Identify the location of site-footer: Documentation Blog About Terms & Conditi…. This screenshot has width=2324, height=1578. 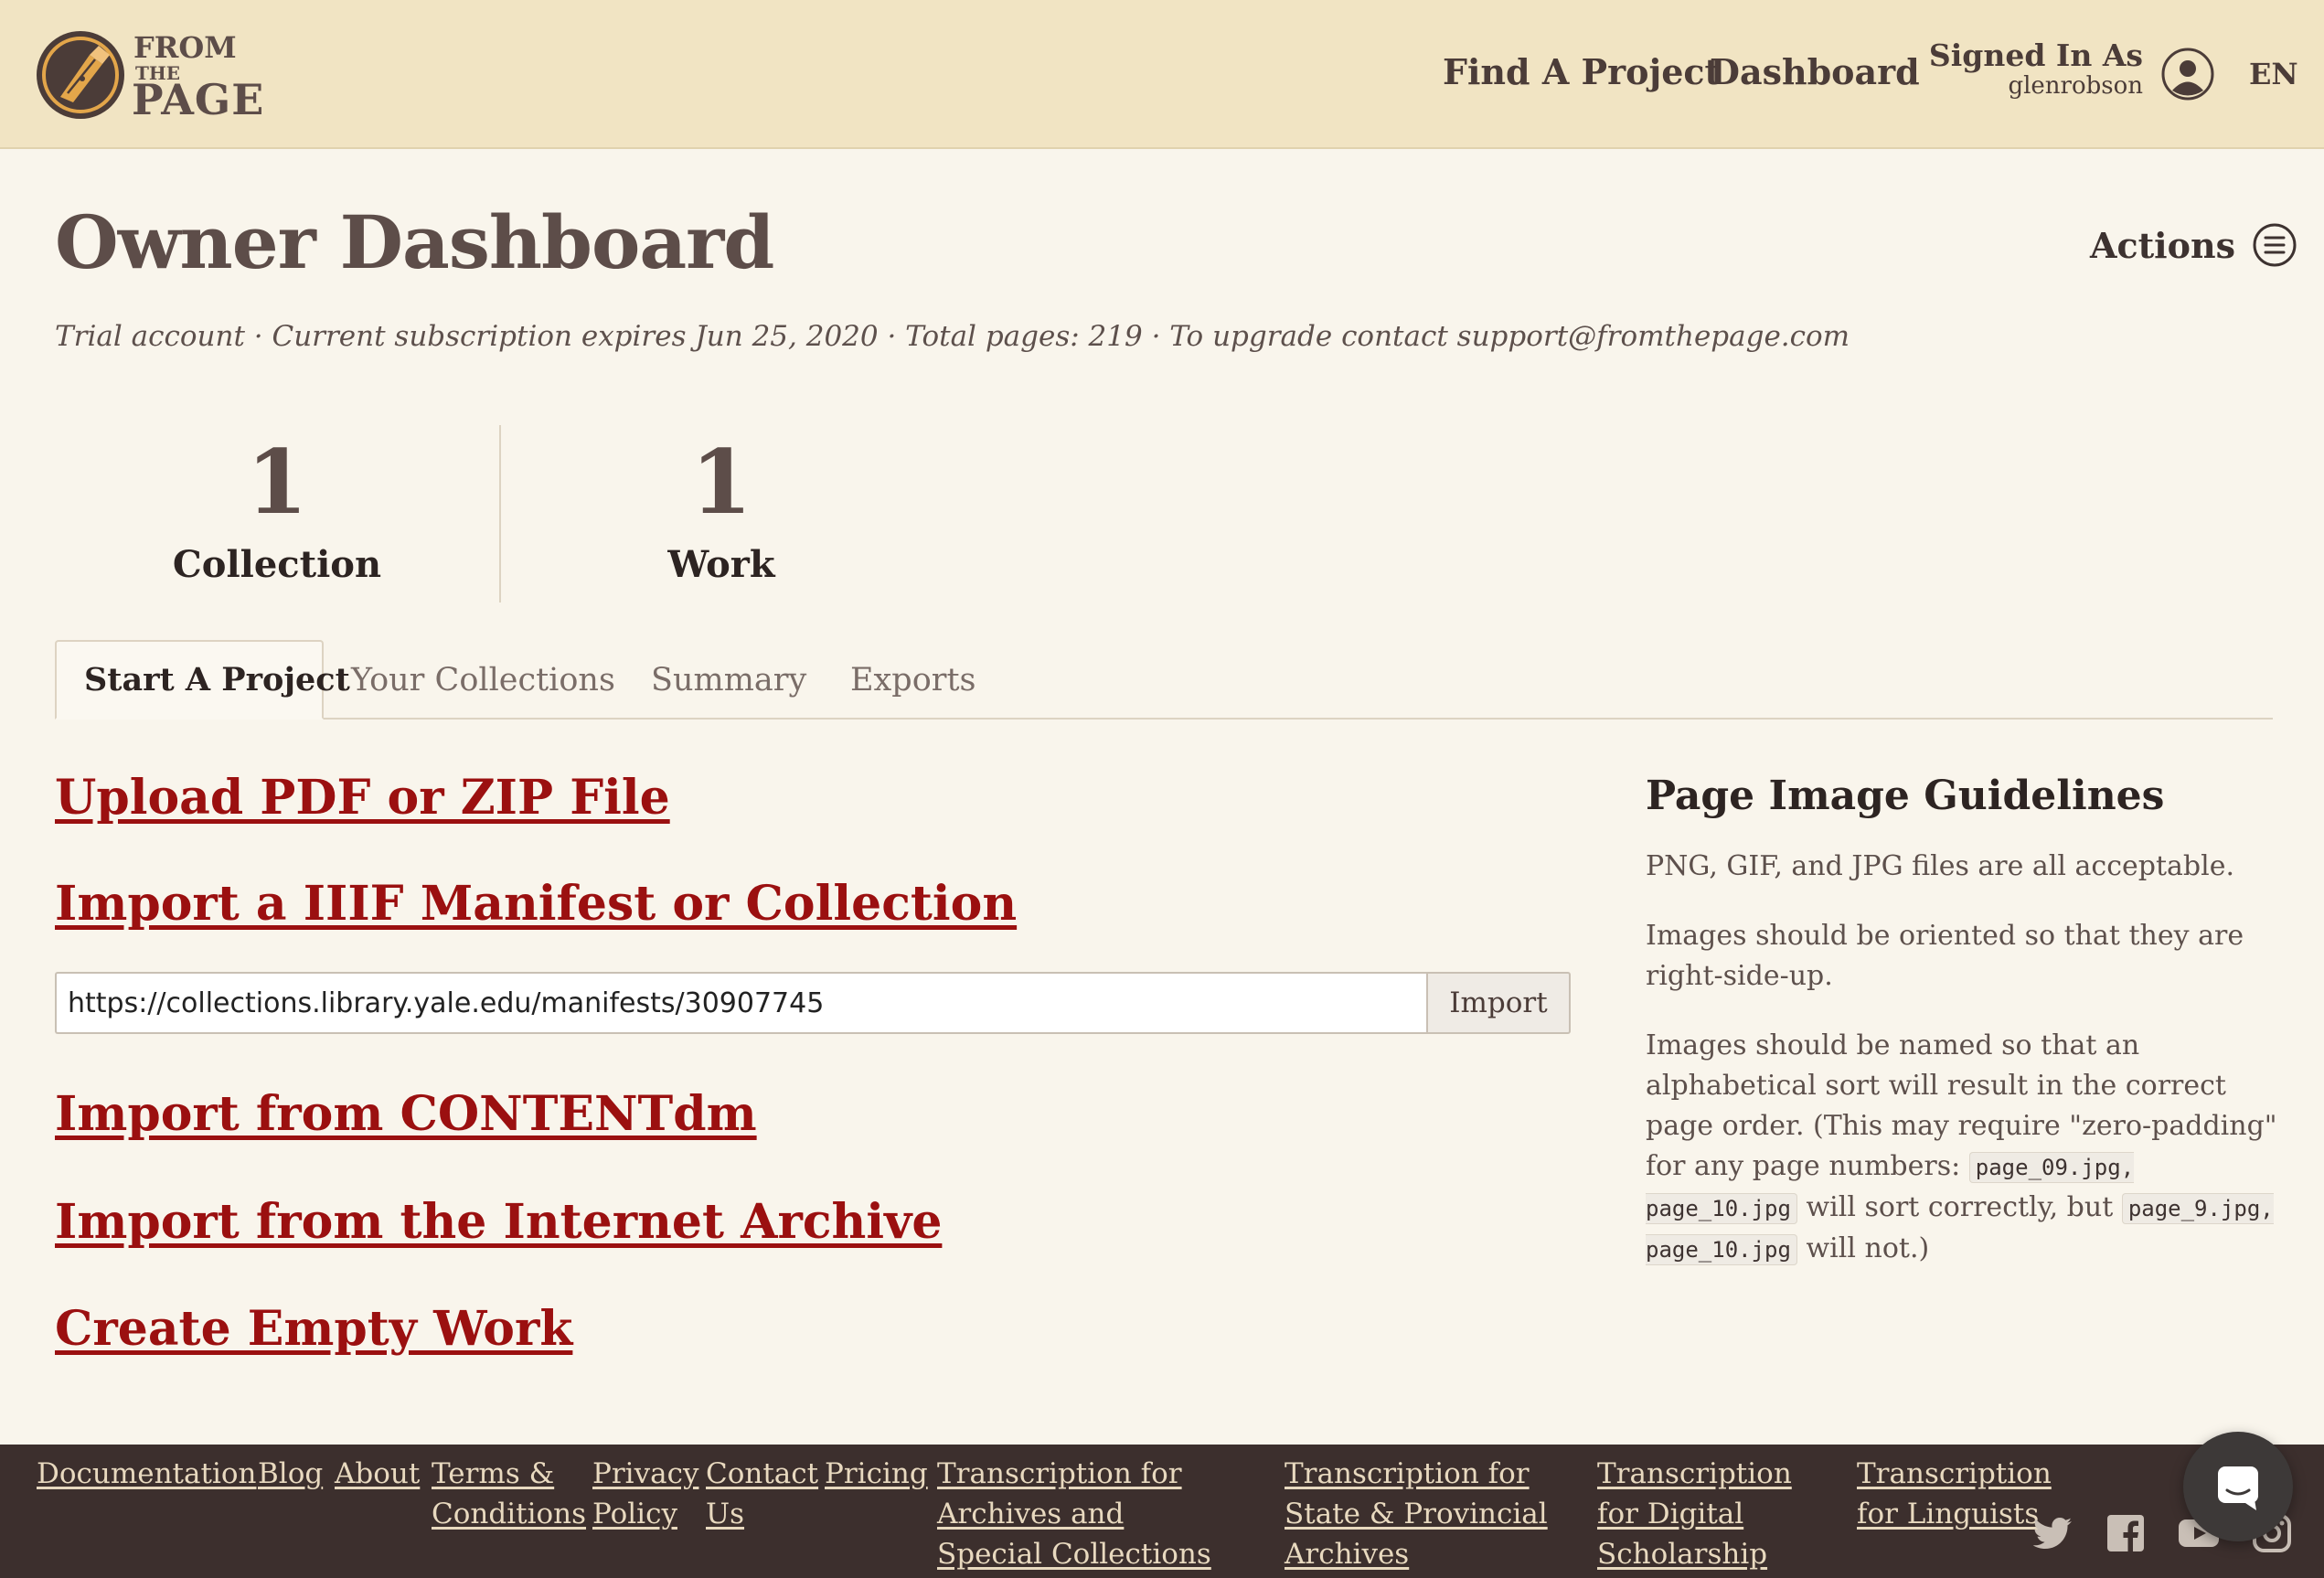
(1162, 1511).